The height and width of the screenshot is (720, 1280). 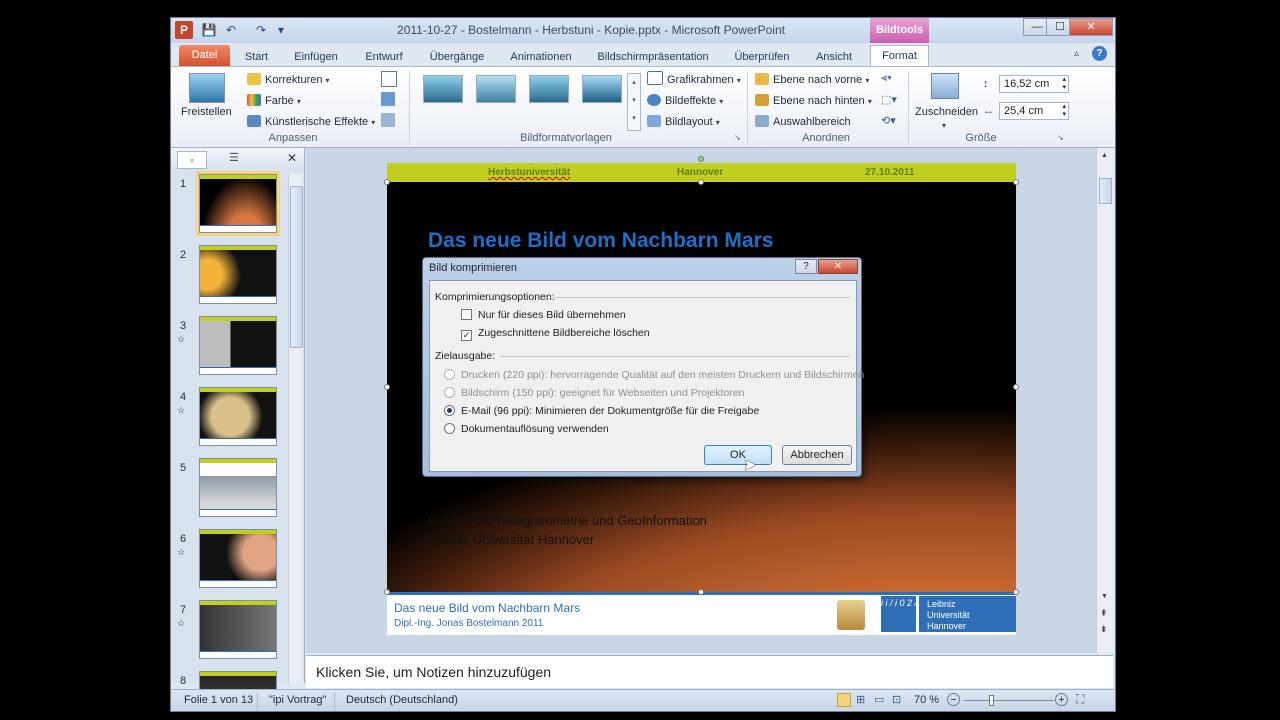 I want to click on only-this-checkbox, so click(x=466, y=314).